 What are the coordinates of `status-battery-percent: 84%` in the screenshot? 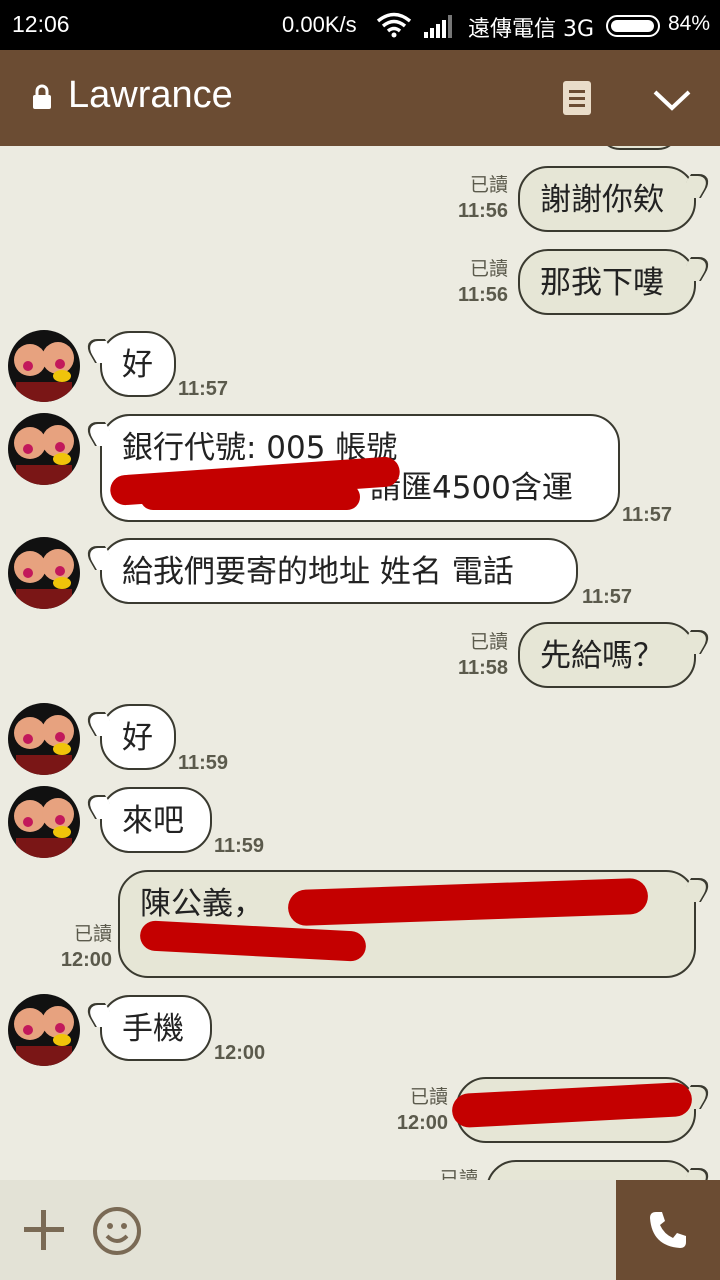 It's located at (689, 23).